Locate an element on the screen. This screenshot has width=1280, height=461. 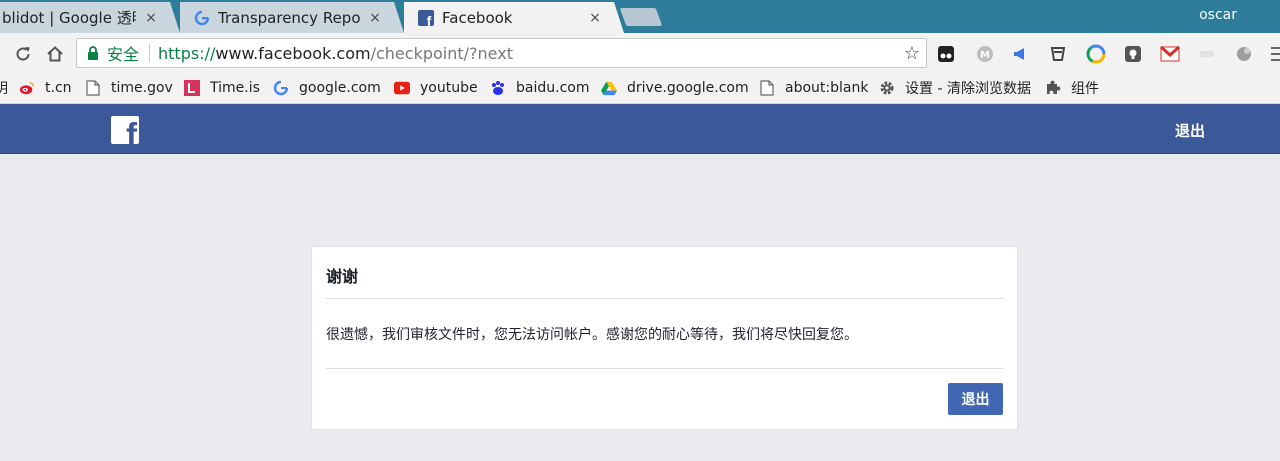
bookmark-label: time.gov is located at coordinates (142, 88).